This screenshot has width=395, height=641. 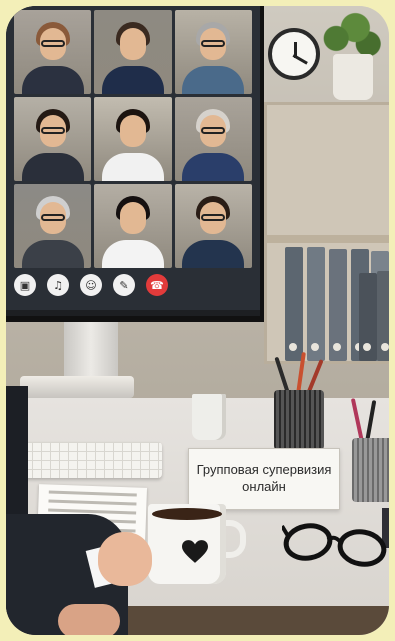 I want to click on desk-sign: Групповая супервизия онлайн, so click(x=264, y=479).